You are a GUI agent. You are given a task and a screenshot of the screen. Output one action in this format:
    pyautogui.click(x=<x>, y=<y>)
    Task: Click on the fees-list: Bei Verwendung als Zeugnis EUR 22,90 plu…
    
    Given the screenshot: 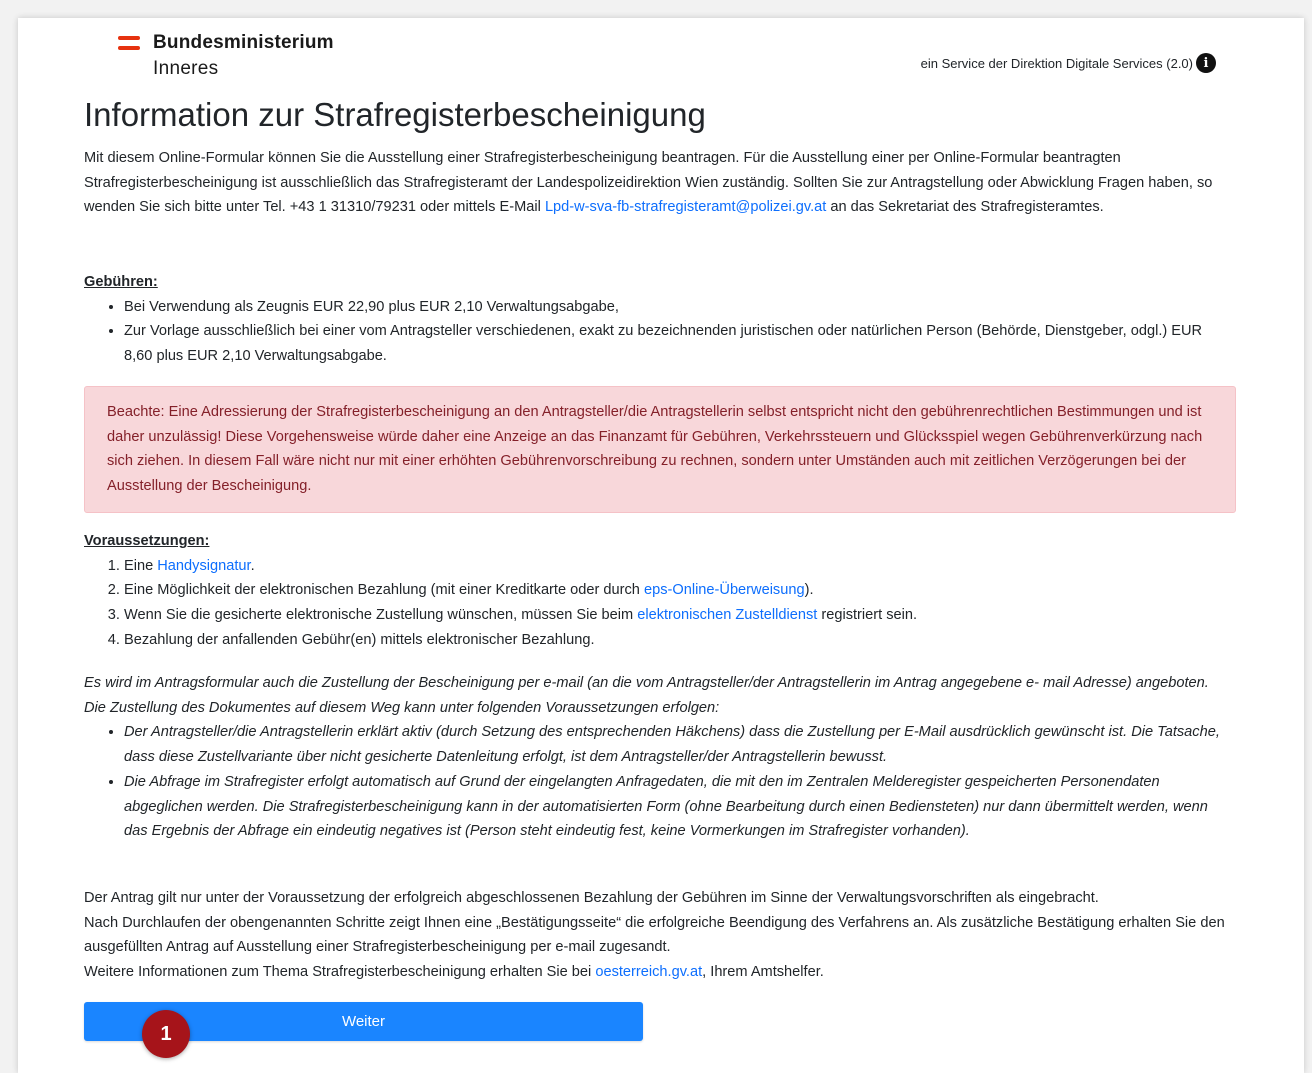 What is the action you would take?
    pyautogui.click(x=659, y=332)
    